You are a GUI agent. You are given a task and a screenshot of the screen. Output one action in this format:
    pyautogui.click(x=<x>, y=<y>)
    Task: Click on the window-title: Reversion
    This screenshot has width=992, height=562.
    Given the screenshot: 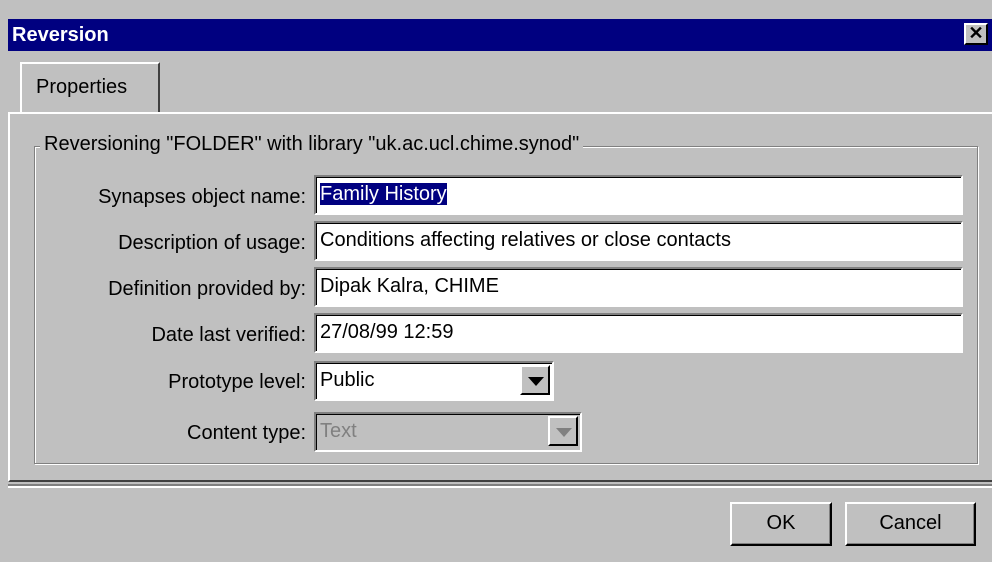 What is the action you would take?
    pyautogui.click(x=60, y=35)
    